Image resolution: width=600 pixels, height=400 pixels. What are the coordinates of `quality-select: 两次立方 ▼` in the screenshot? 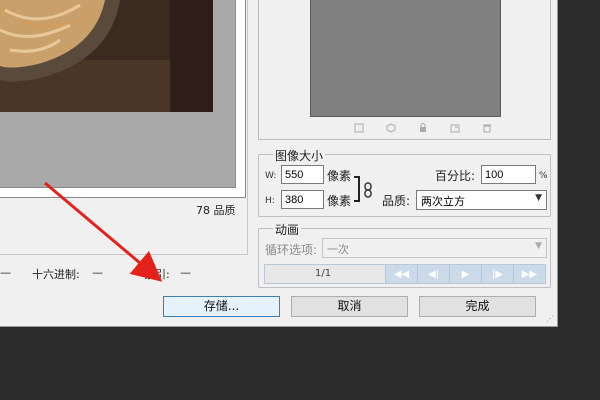 It's located at (481, 200).